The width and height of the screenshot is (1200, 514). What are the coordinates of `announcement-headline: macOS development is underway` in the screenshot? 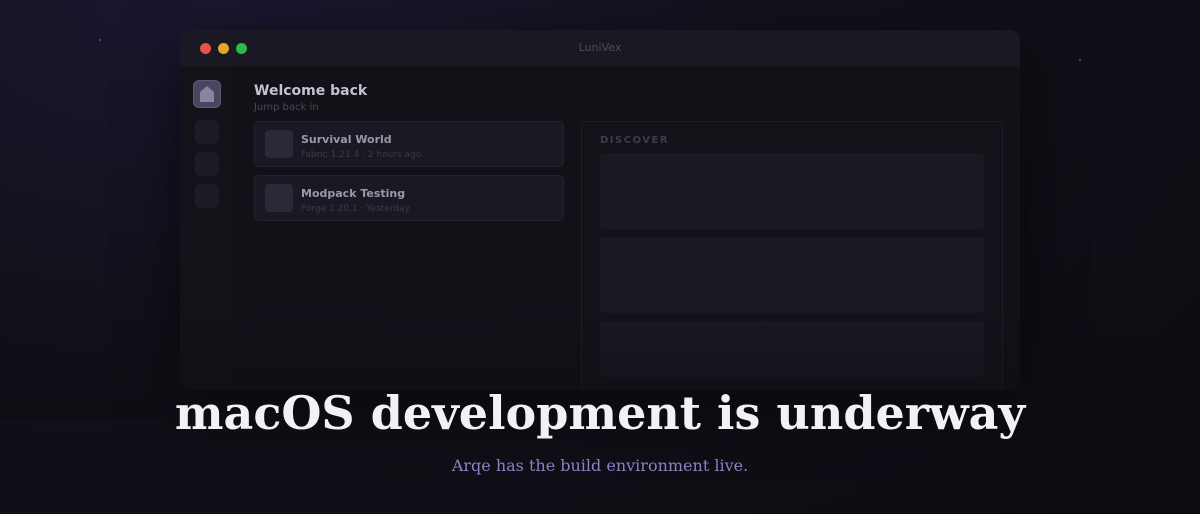 It's located at (600, 413).